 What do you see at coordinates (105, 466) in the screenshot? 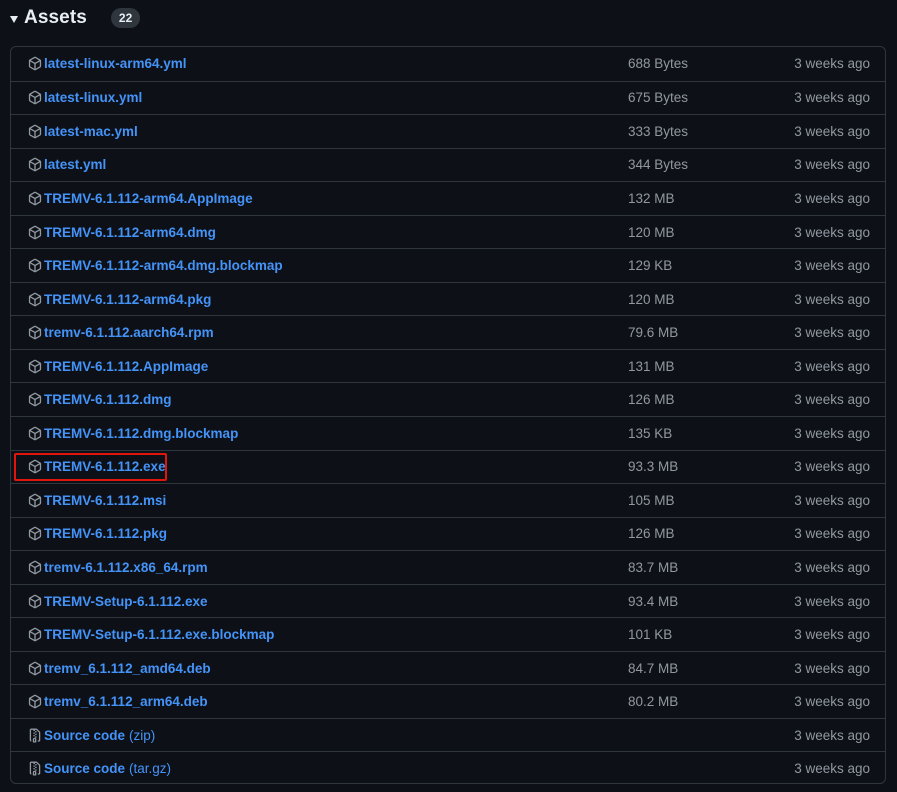
I see `asset-link-tremv-6-1-112-exe: TREMV-6.1.112.exe` at bounding box center [105, 466].